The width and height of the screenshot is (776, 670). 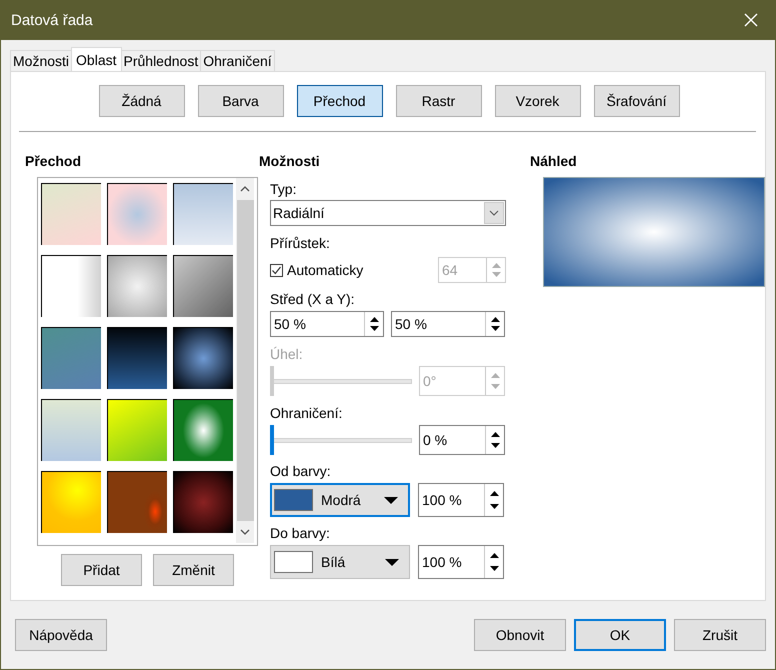 What do you see at coordinates (462, 440) in the screenshot?
I see `spin-field: 0 %` at bounding box center [462, 440].